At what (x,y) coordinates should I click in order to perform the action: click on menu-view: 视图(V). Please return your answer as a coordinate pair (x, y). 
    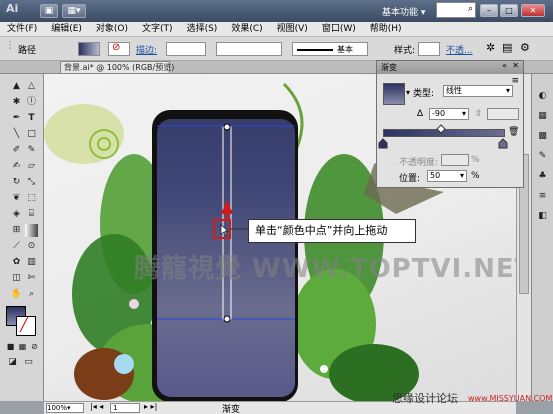
    Looking at the image, I should click on (292, 29).